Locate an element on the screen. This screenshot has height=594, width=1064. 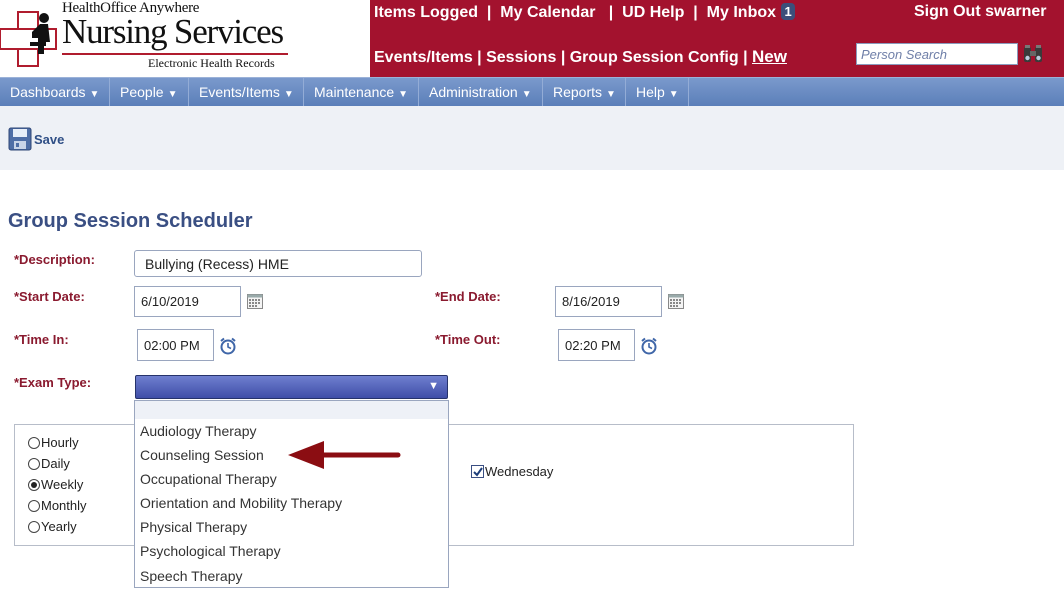
time-out-label: *Time Out: is located at coordinates (468, 339).